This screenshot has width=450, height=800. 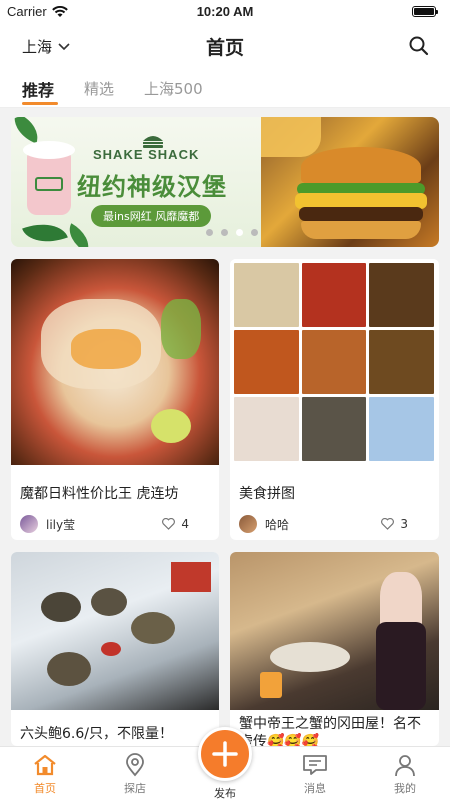 What do you see at coordinates (146, 154) in the screenshot?
I see `brand-name: SHAKE SHACK` at bounding box center [146, 154].